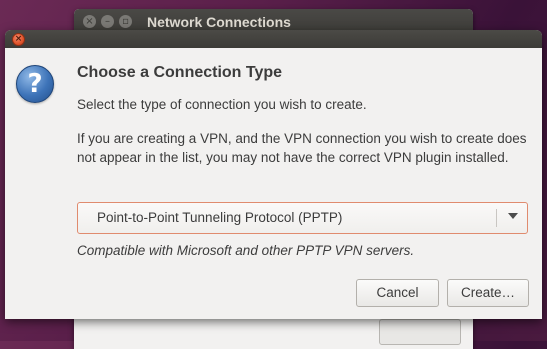 Image resolution: width=547 pixels, height=349 pixels. I want to click on connection-type-select: Point-to-Point Tunneling Protocol (PPTP), so click(302, 218).